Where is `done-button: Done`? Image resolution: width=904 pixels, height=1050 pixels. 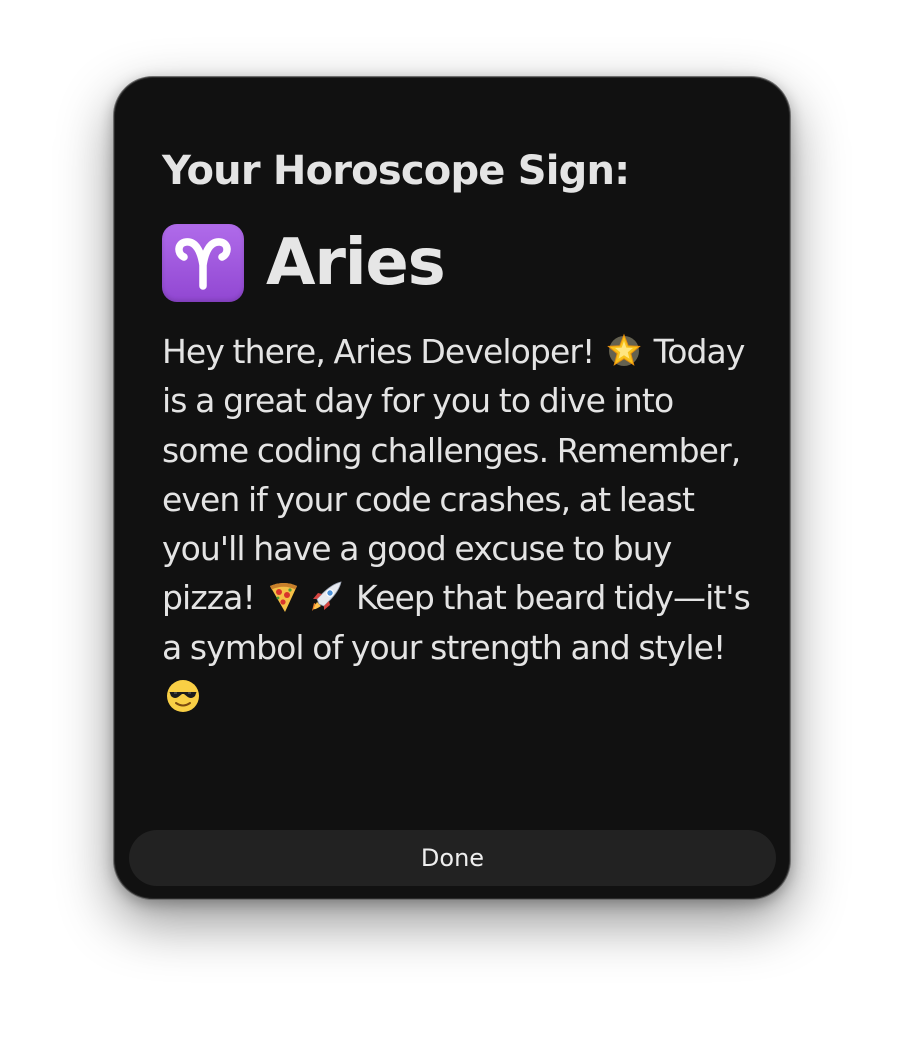
done-button: Done is located at coordinates (452, 858).